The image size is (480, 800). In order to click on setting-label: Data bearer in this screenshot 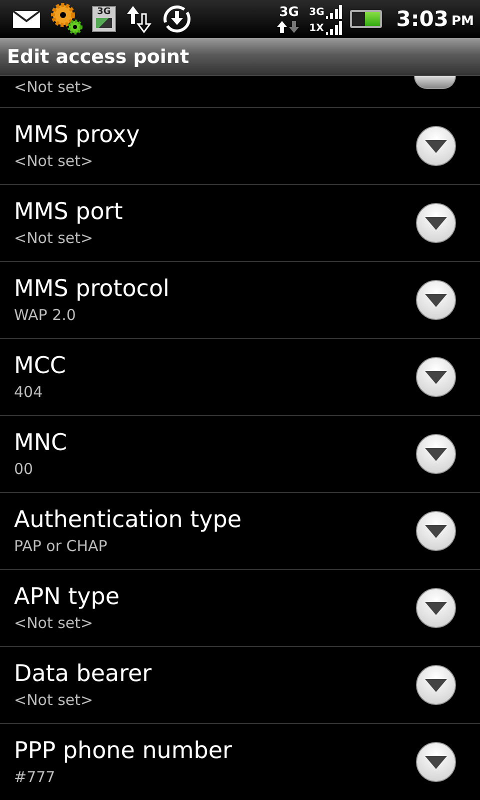, I will do `click(83, 674)`.